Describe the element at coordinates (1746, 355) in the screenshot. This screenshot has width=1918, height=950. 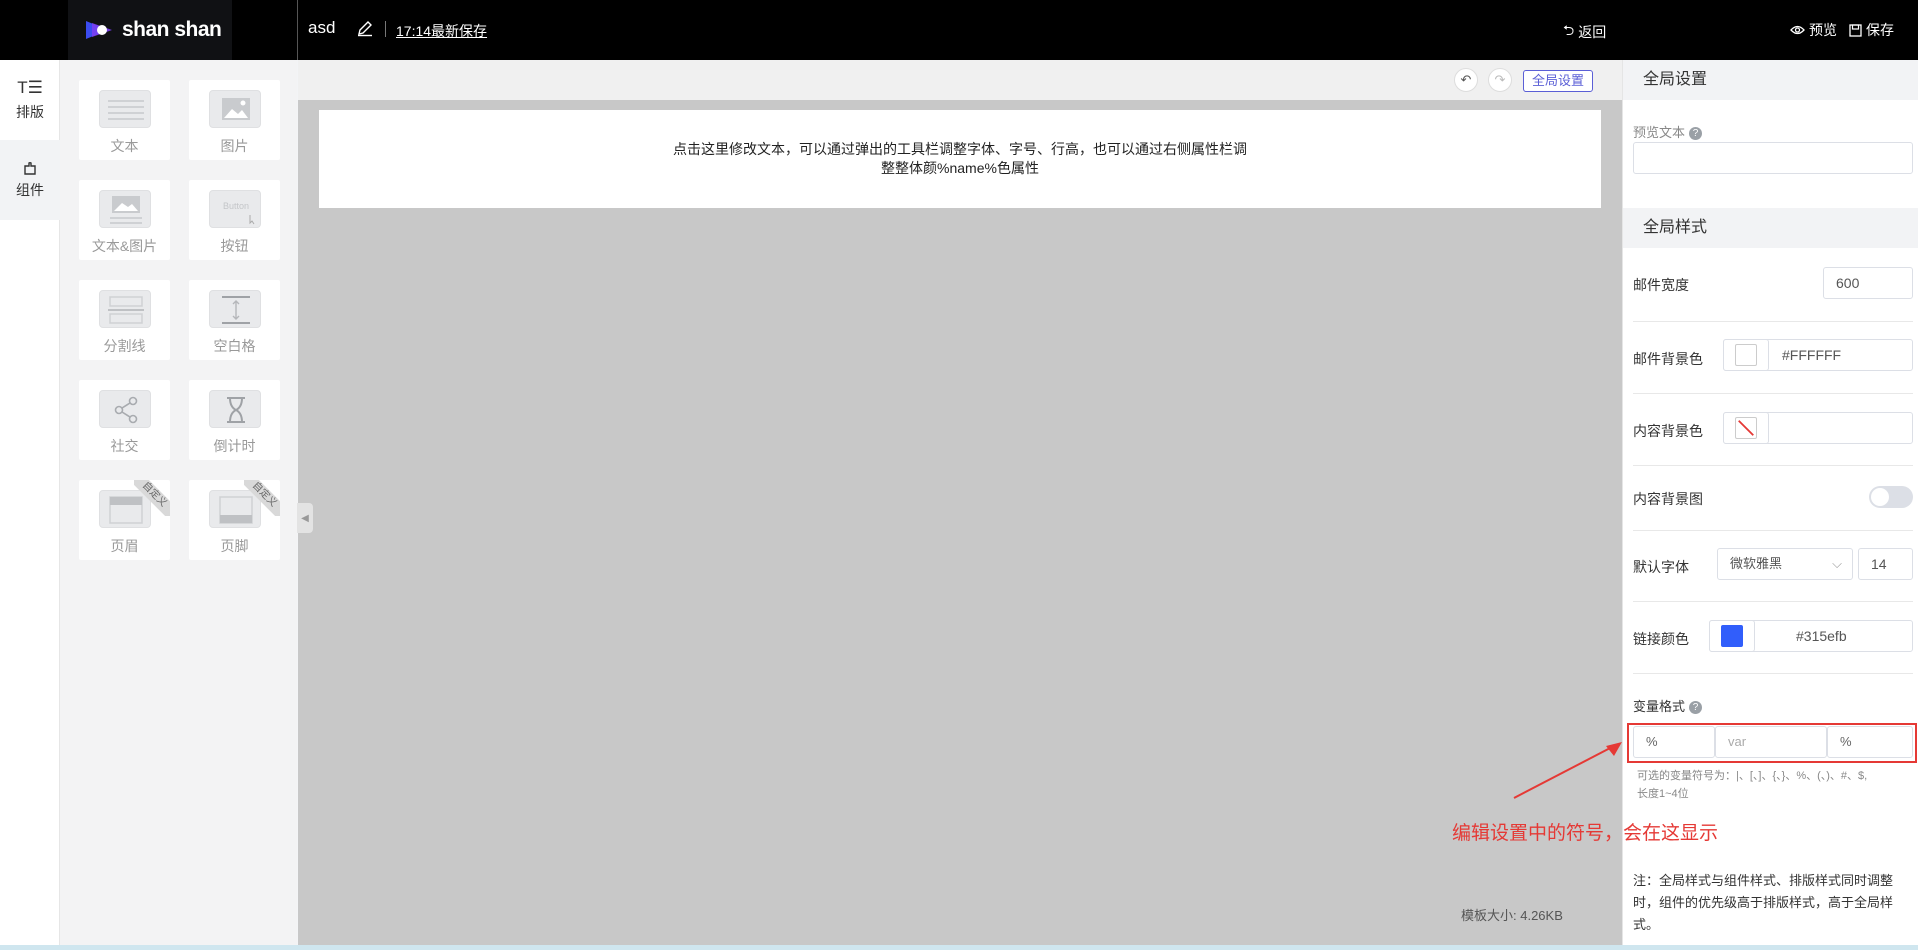
I see `mail-bg-color-swatch` at that location.